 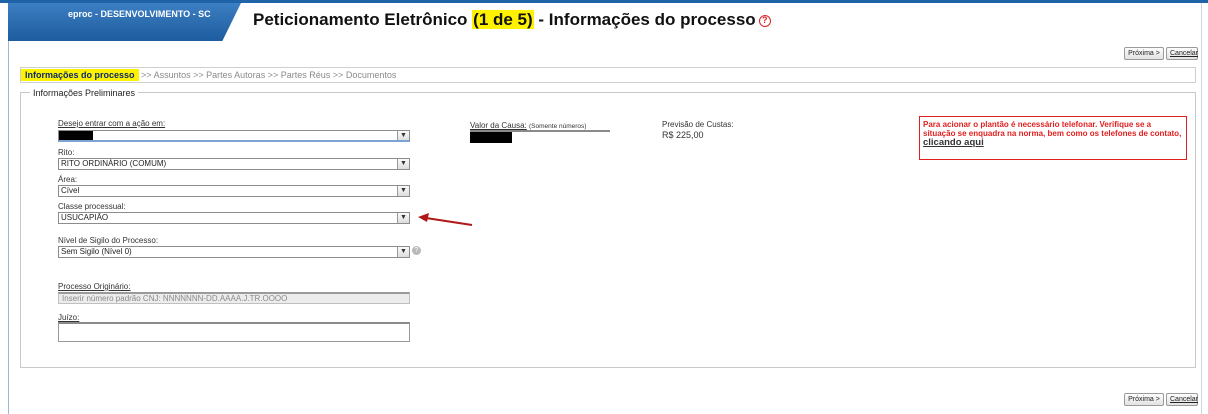 I want to click on valor-label-group: Valor da Causa: (Somente números), so click(x=528, y=125).